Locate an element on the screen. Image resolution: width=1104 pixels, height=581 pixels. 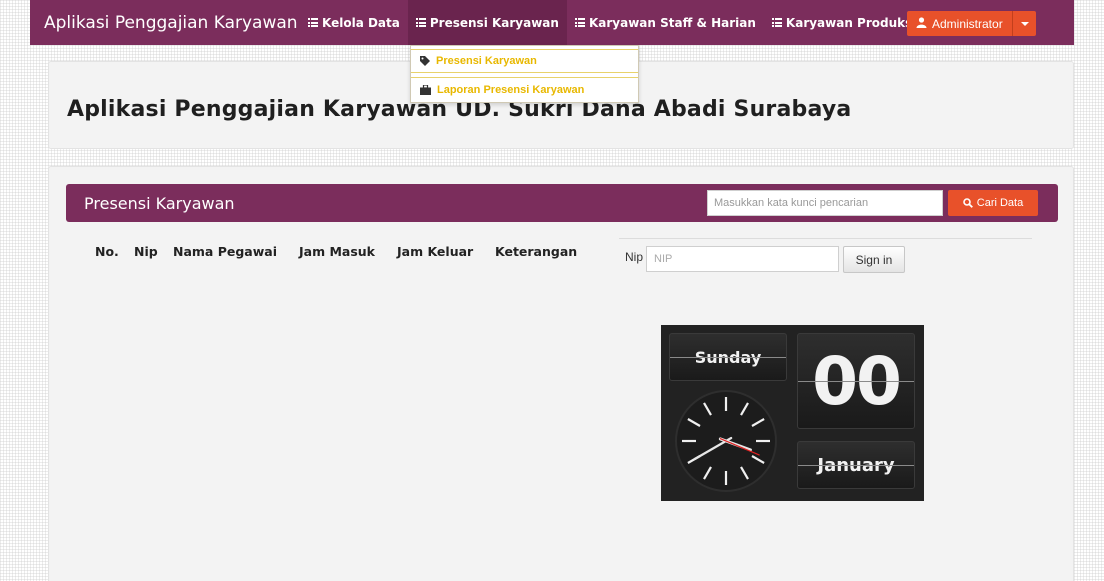
nip-label: Nip is located at coordinates (634, 257).